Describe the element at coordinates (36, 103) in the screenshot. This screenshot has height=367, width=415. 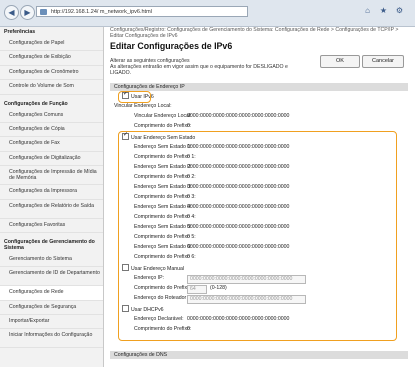
I see `sidebar-group-title: Configurações de Função` at that location.